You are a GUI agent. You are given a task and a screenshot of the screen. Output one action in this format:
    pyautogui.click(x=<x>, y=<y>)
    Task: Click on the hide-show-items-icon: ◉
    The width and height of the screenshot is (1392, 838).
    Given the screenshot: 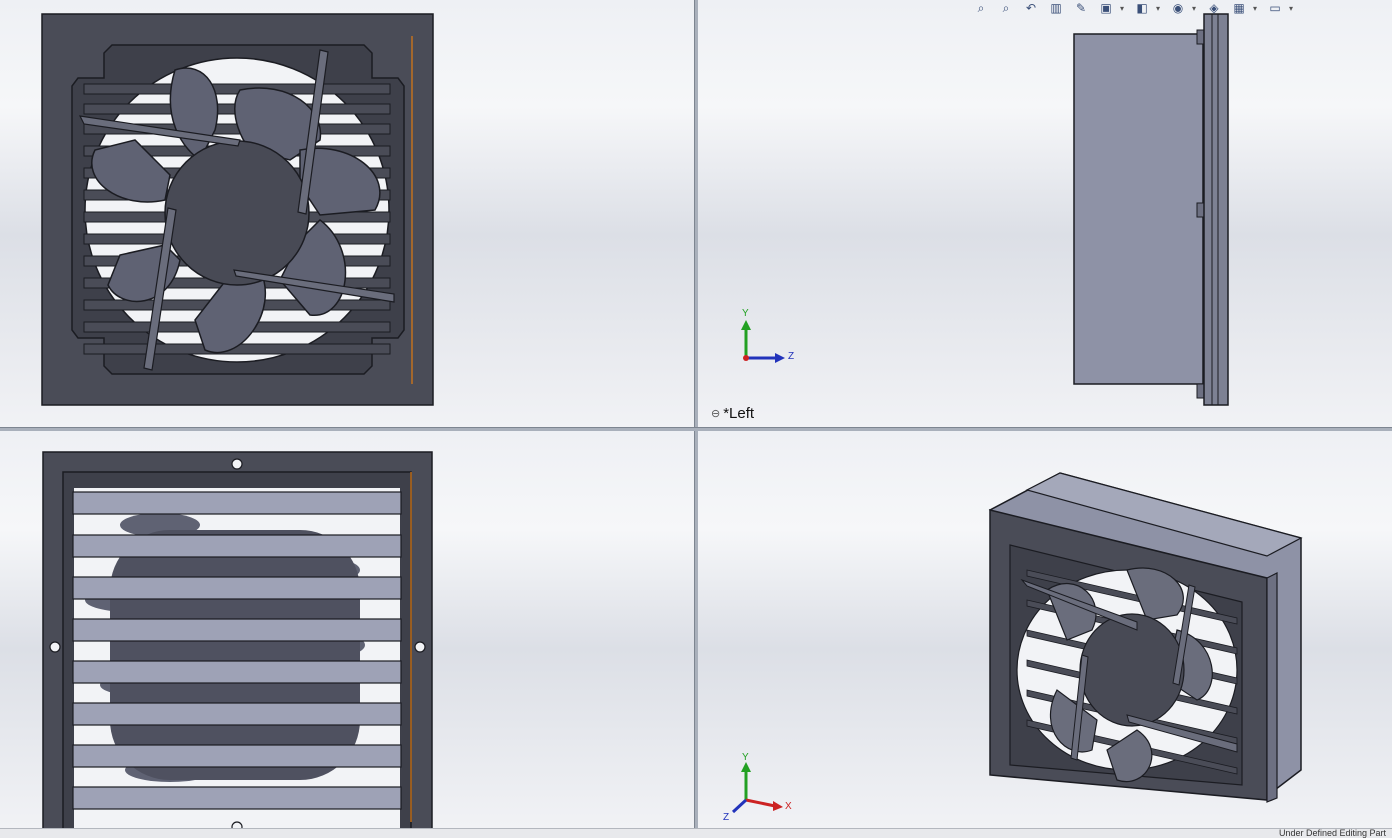 What is the action you would take?
    pyautogui.click(x=1178, y=8)
    